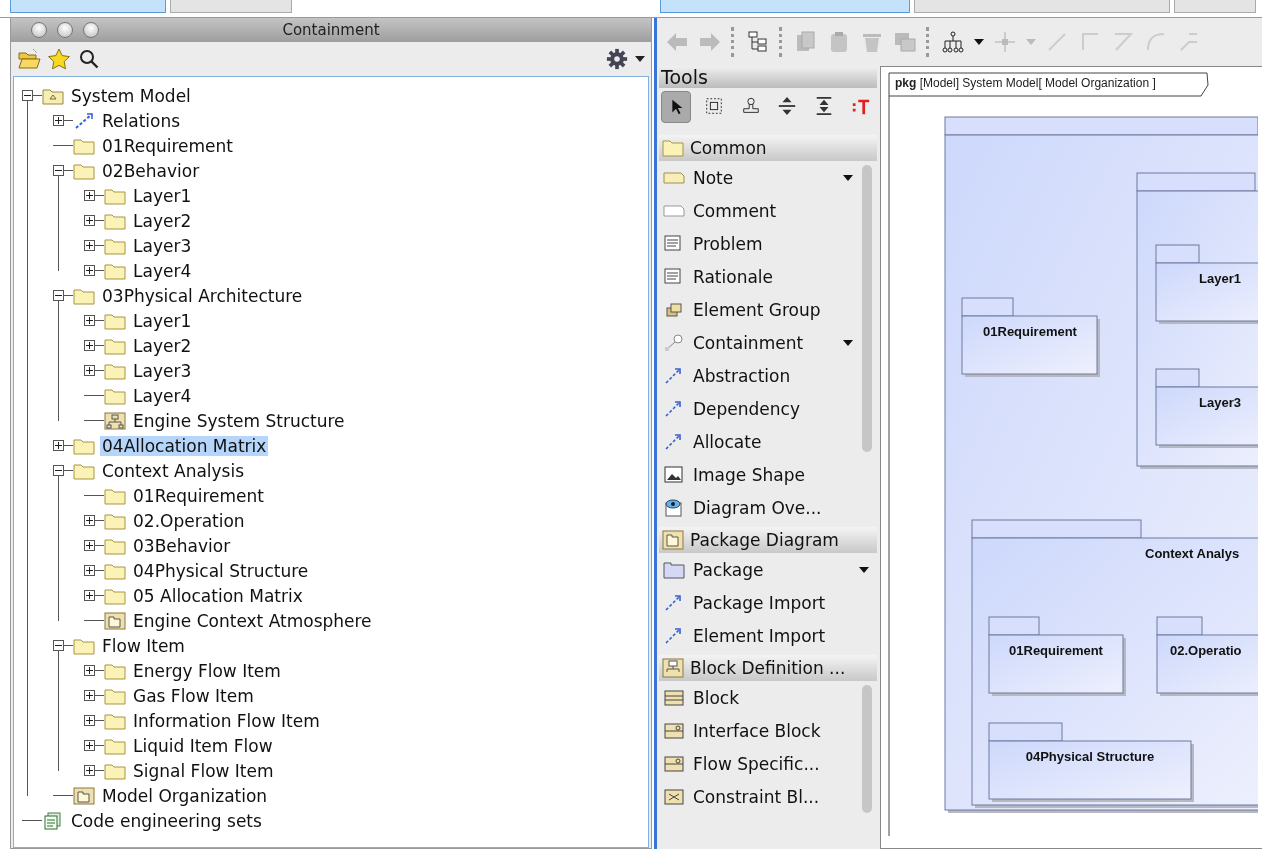  Describe the element at coordinates (143, 645) in the screenshot. I see `tree-item: Flow Item` at that location.